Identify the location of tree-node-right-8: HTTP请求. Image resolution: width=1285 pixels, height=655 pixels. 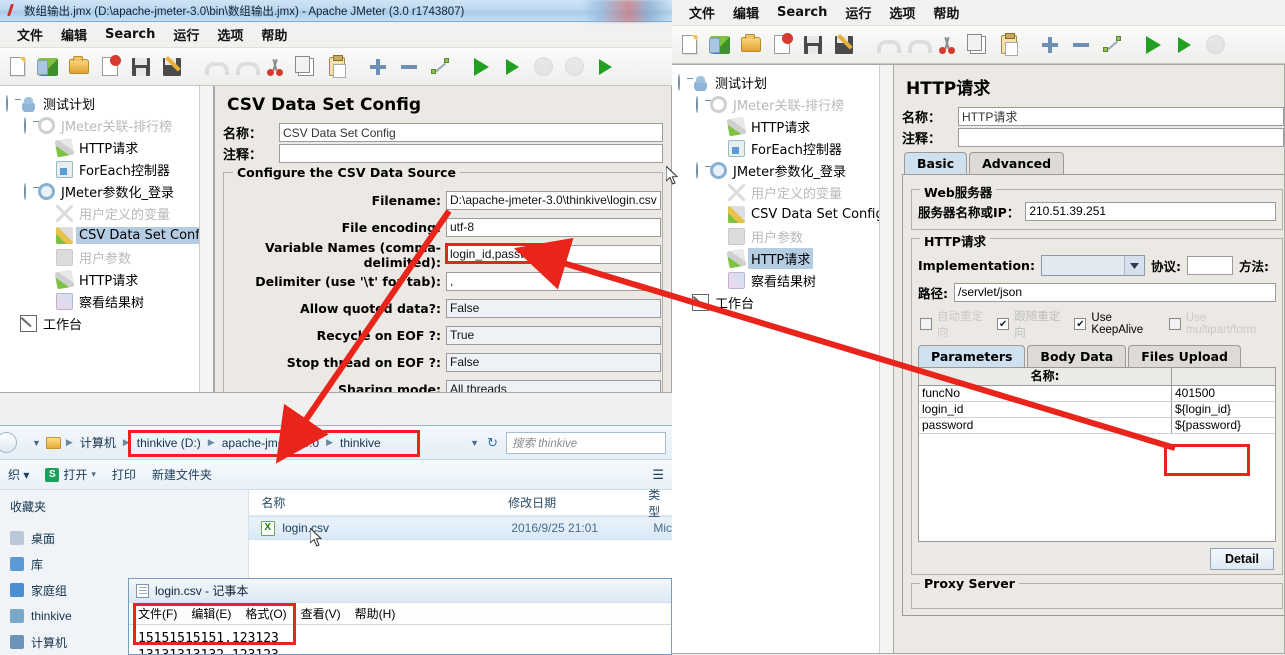
(785, 258).